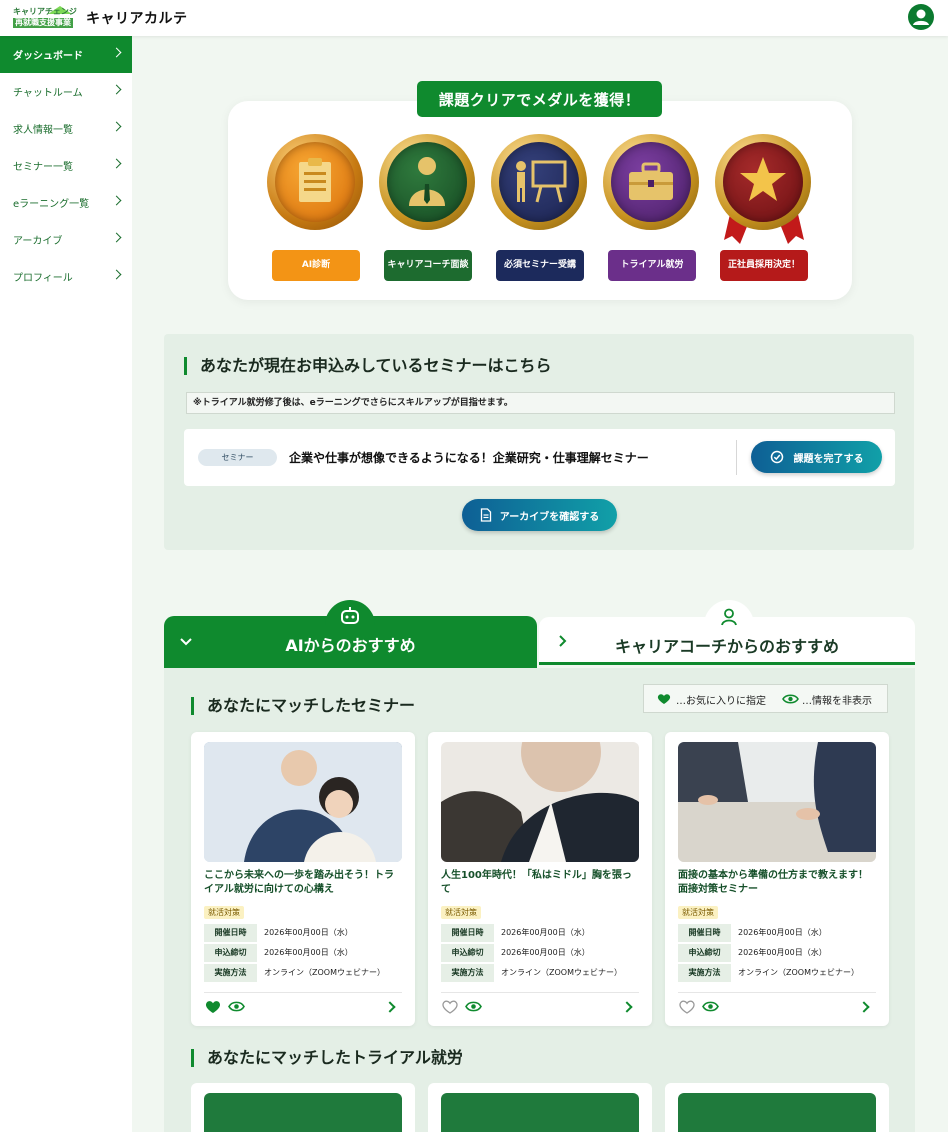 This screenshot has width=948, height=1132. I want to click on sidebar-item-jobs: 求人情報一覧, so click(66, 128).